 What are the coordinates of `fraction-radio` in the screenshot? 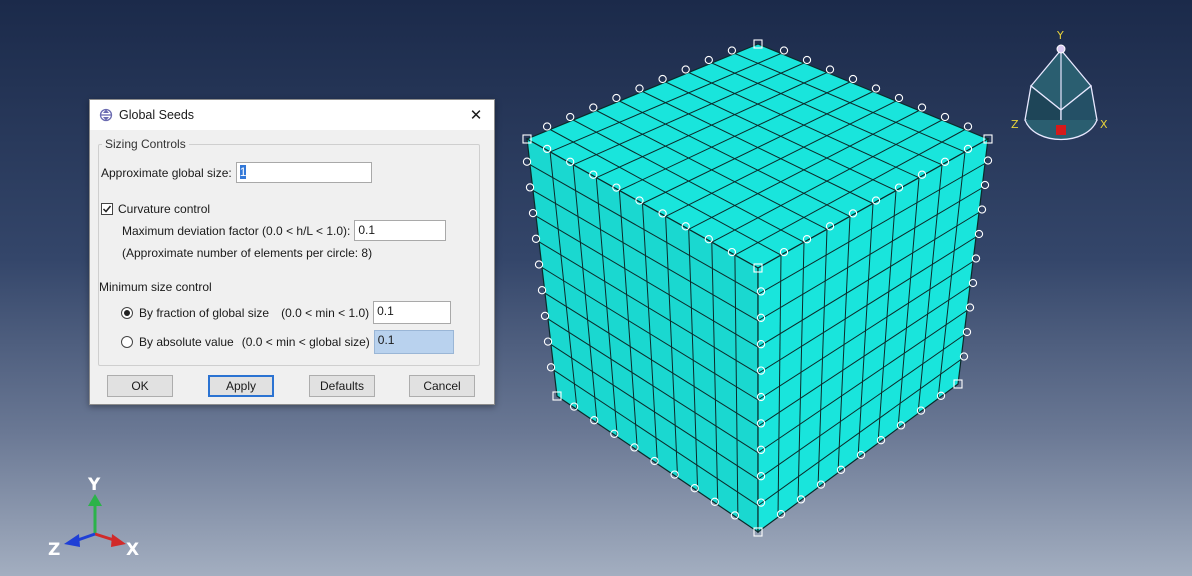 It's located at (127, 312).